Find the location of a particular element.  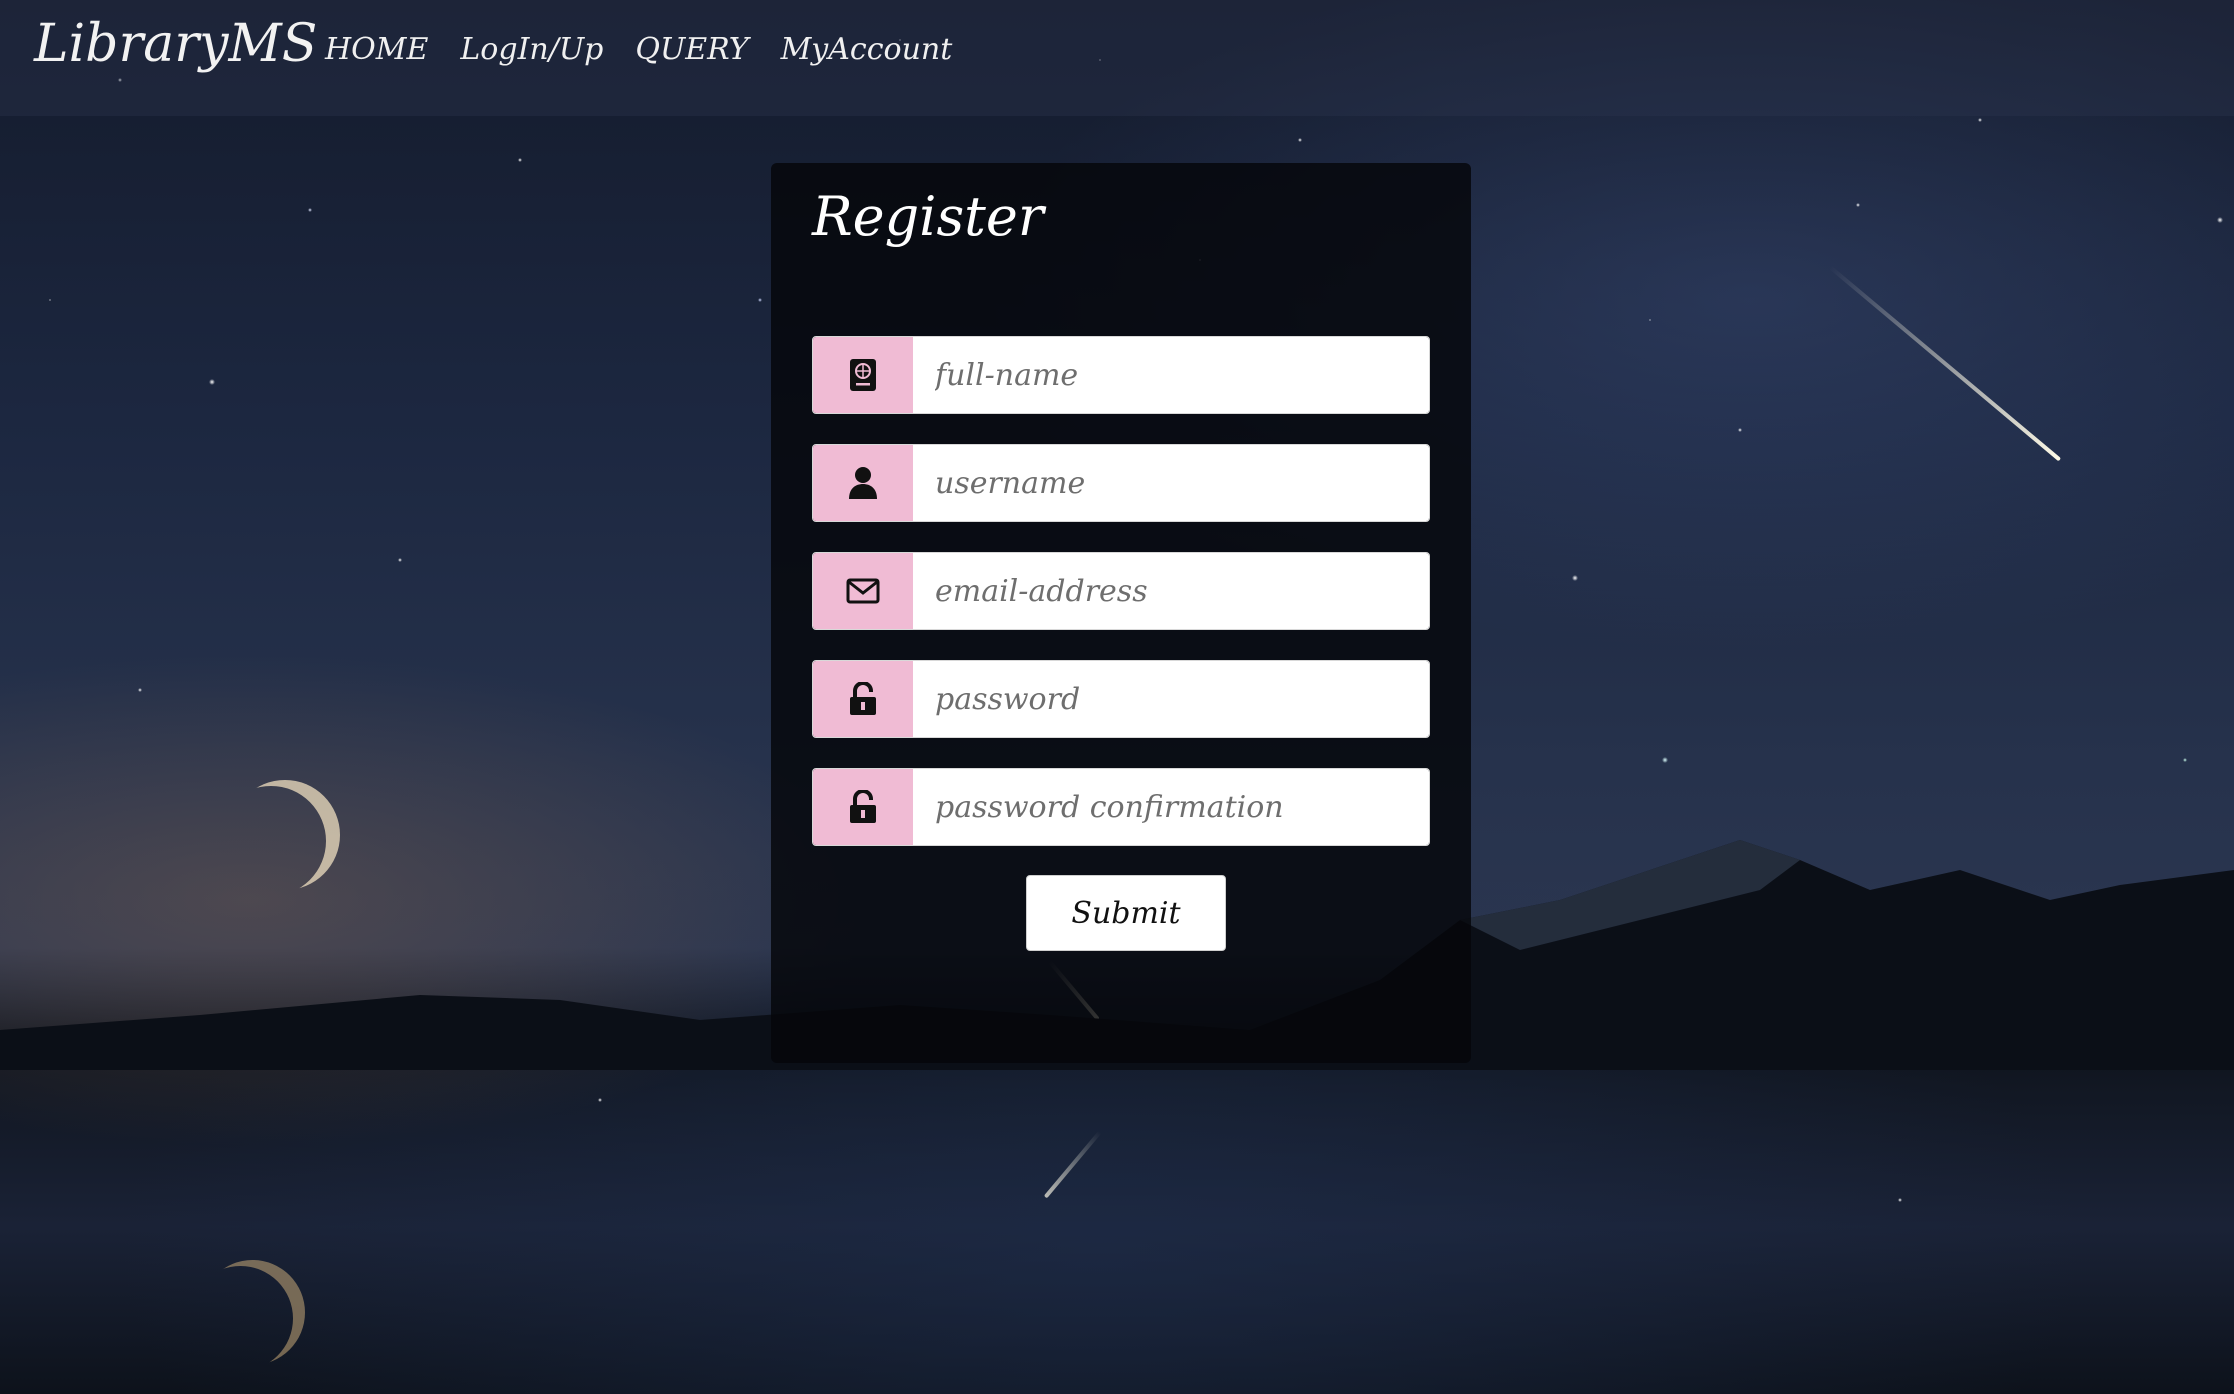

password-input is located at coordinates (1171, 699).